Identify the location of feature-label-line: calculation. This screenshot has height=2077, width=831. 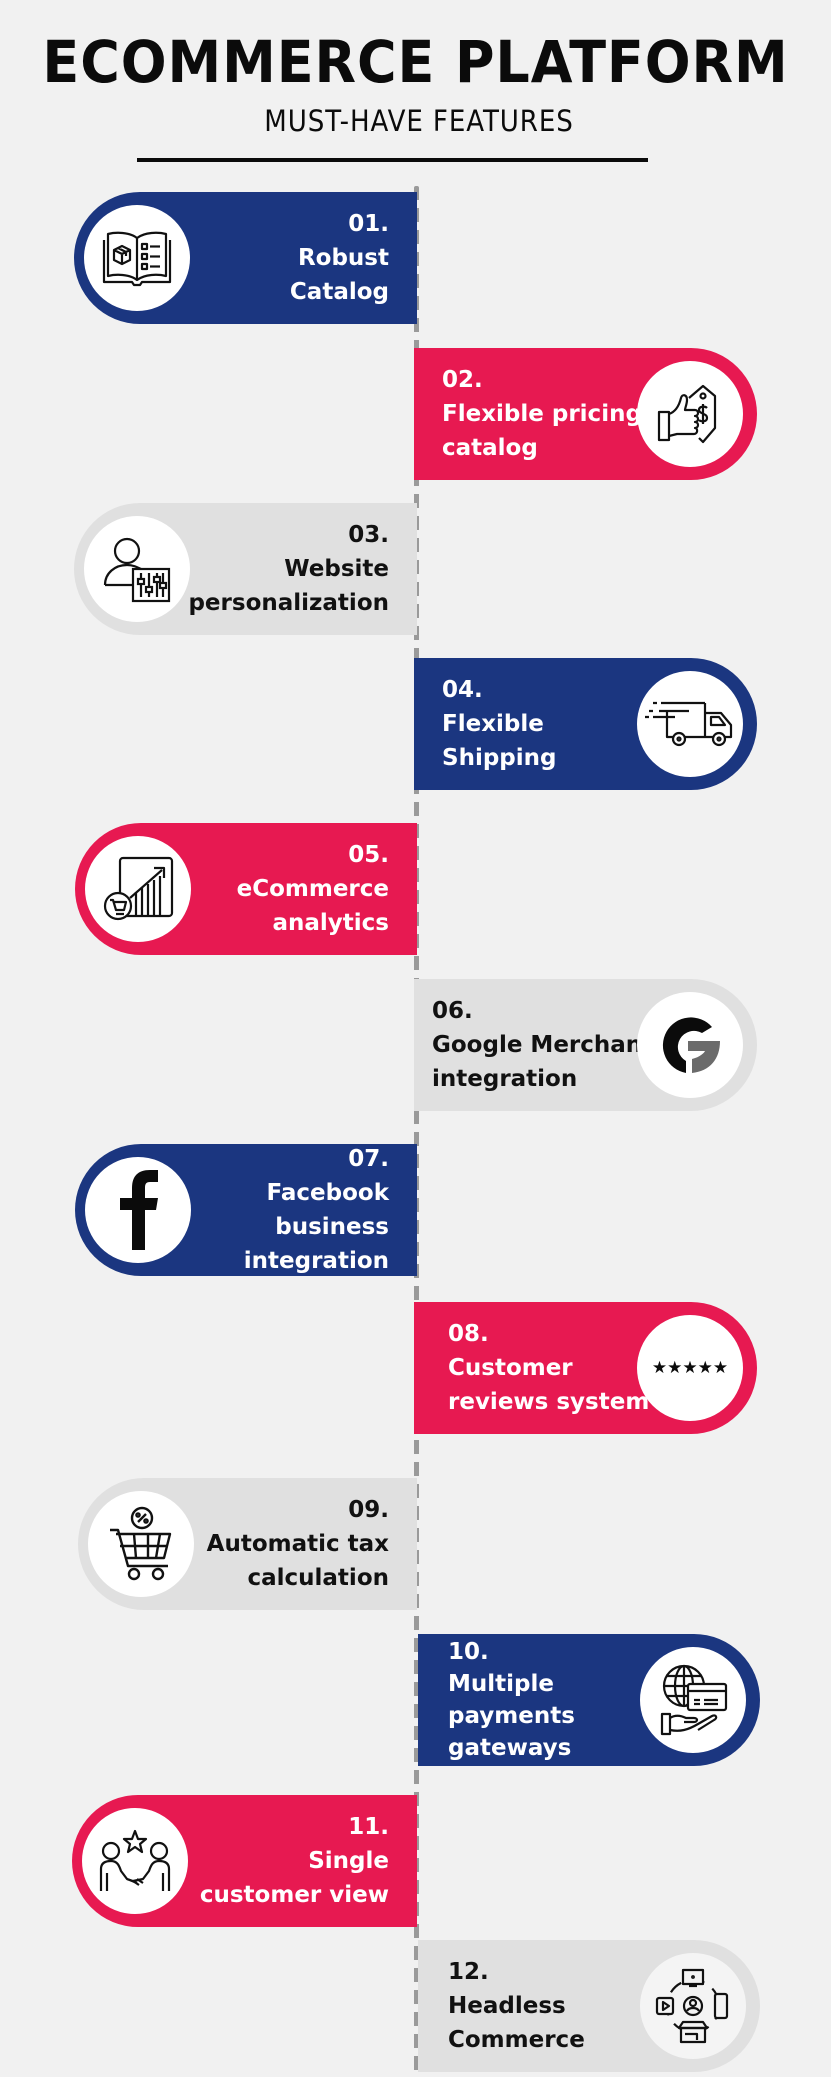
(318, 1578).